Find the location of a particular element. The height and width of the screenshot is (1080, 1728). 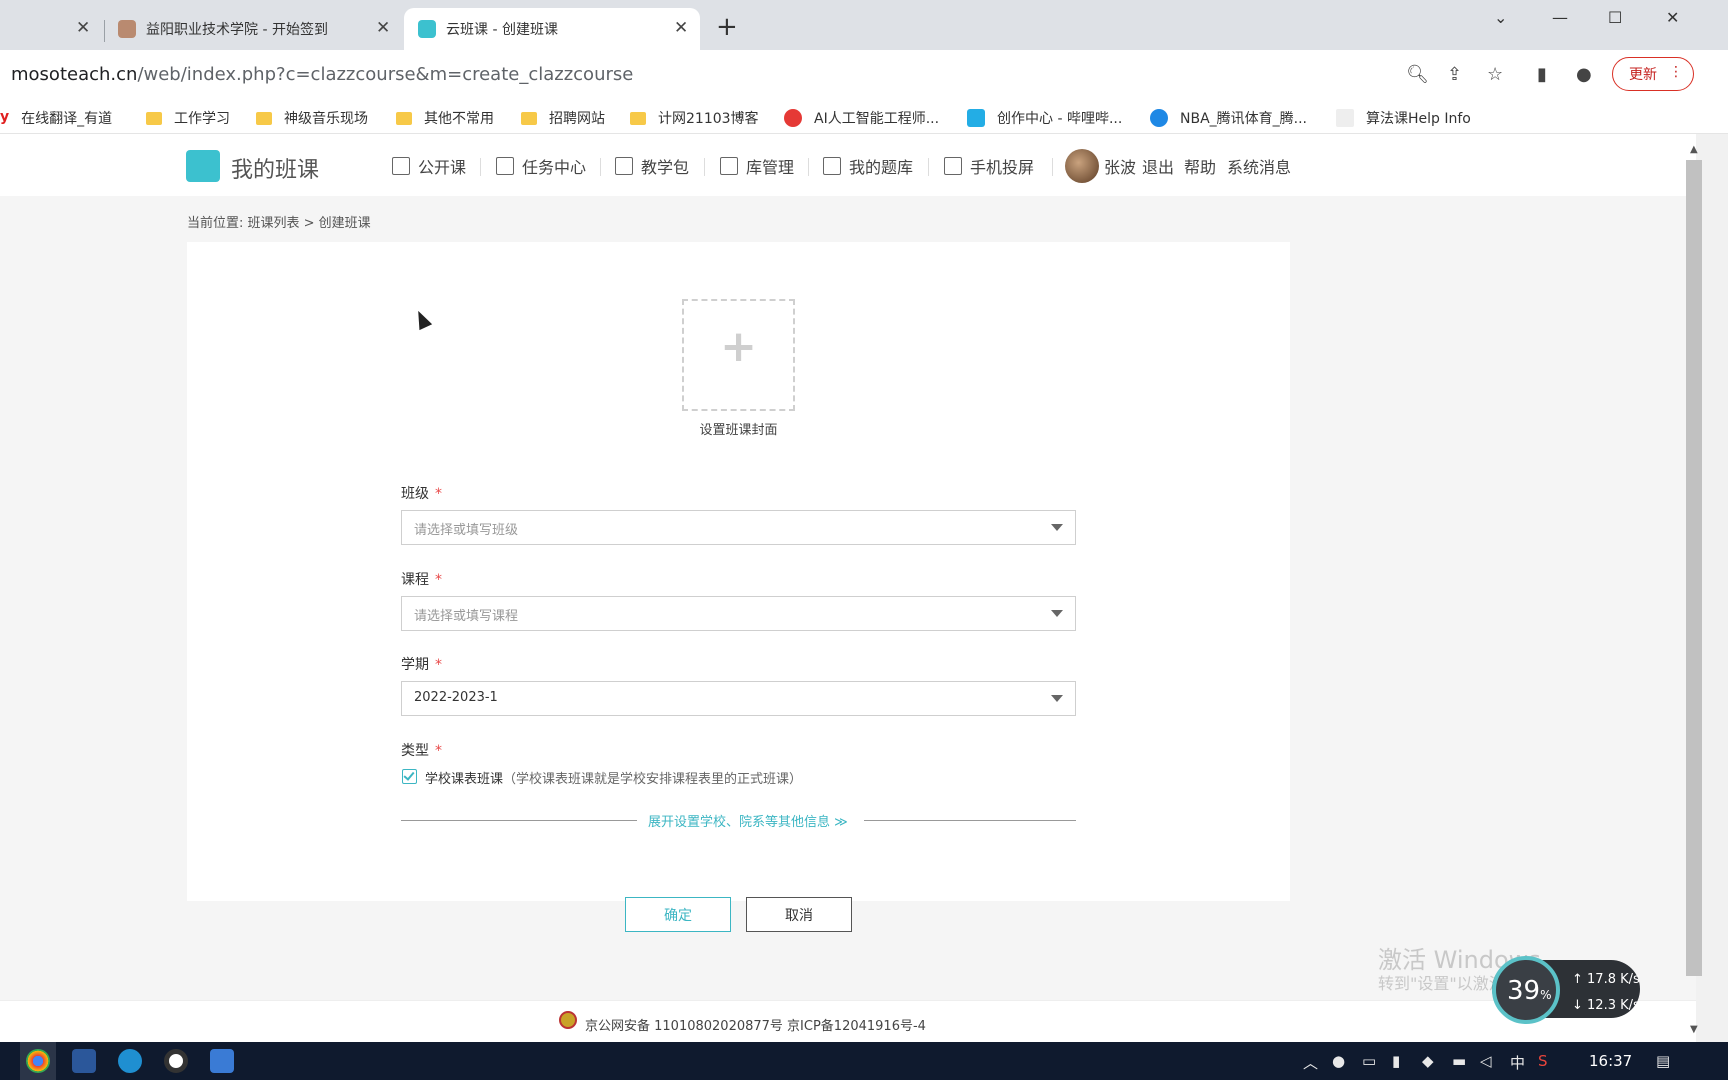

nav-question-bank: 我的题库 is located at coordinates (868, 166).